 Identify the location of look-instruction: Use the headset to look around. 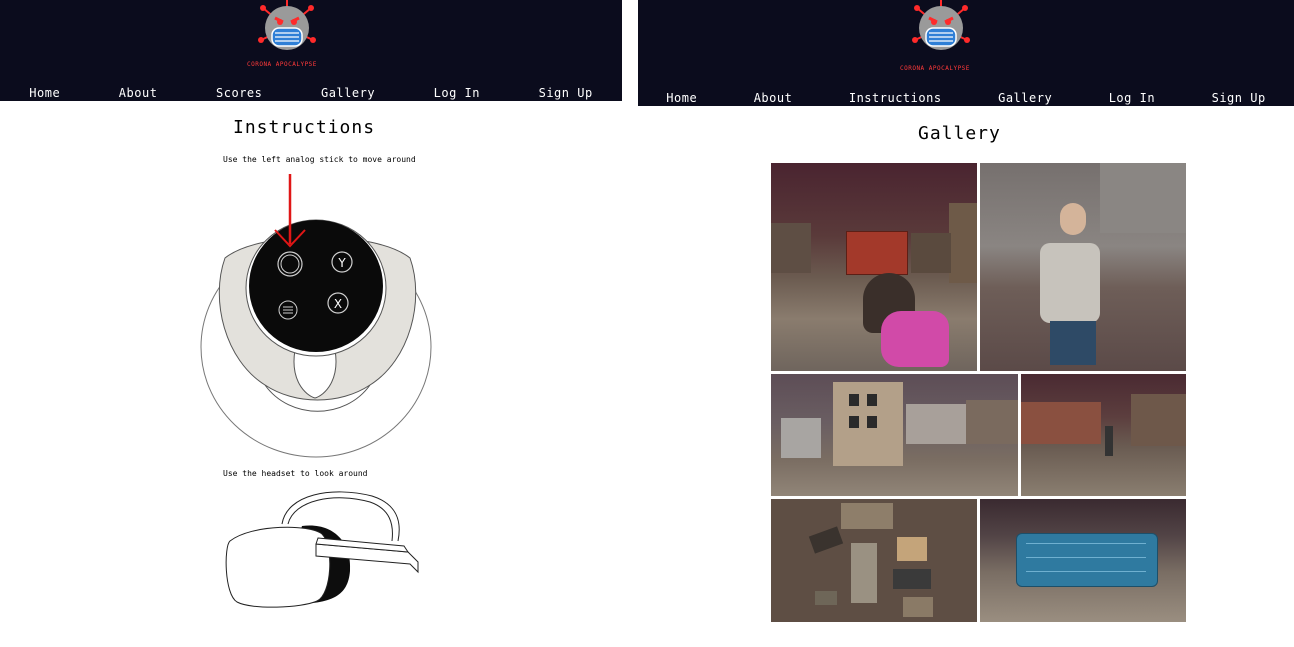
(295, 473).